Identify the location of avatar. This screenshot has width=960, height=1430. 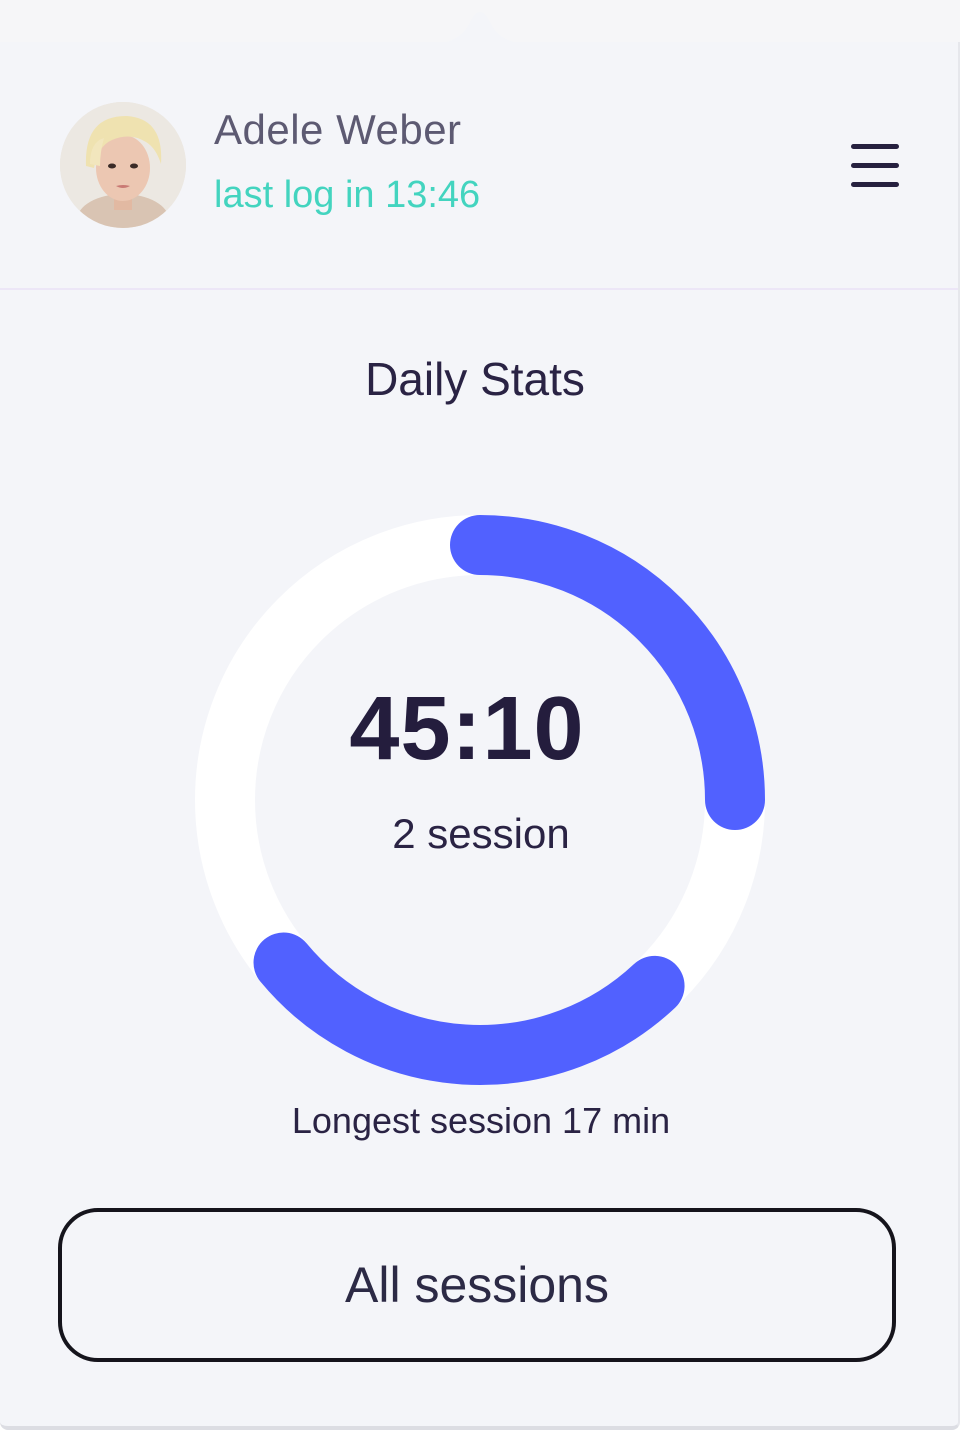
(123, 165).